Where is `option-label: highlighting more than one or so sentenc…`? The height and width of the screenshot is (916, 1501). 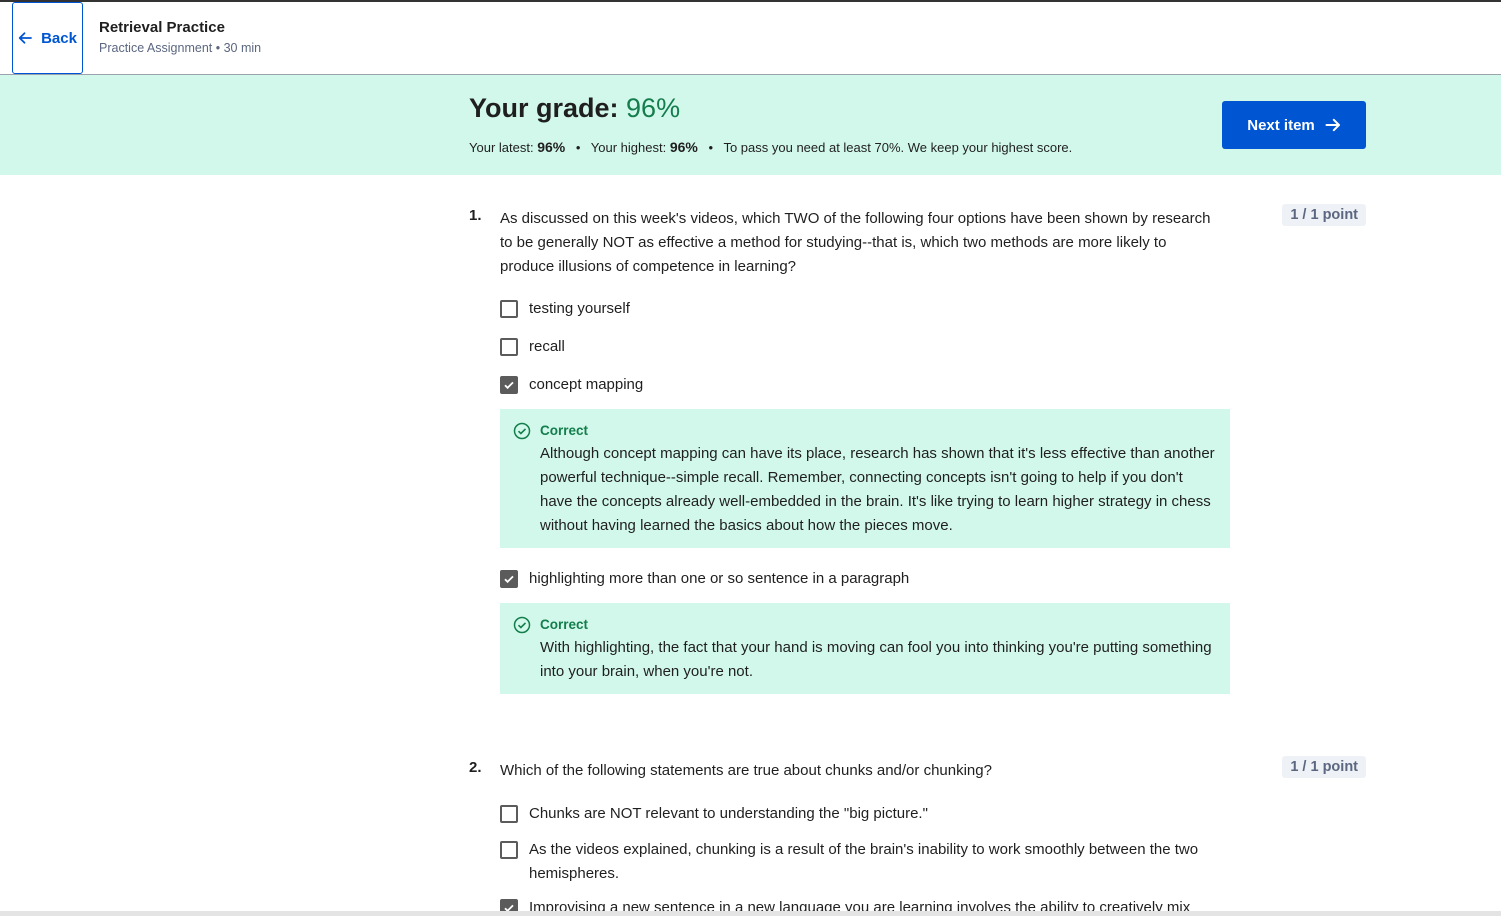
option-label: highlighting more than one or so sentenc… is located at coordinates (719, 578).